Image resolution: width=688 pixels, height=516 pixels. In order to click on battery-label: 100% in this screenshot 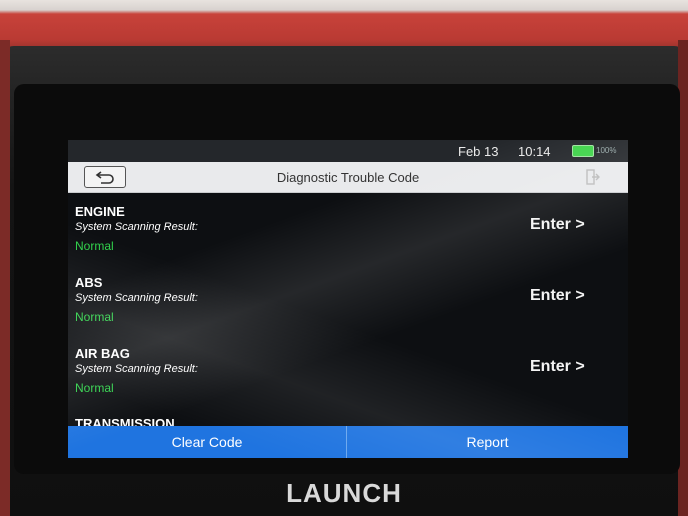, I will do `click(606, 150)`.